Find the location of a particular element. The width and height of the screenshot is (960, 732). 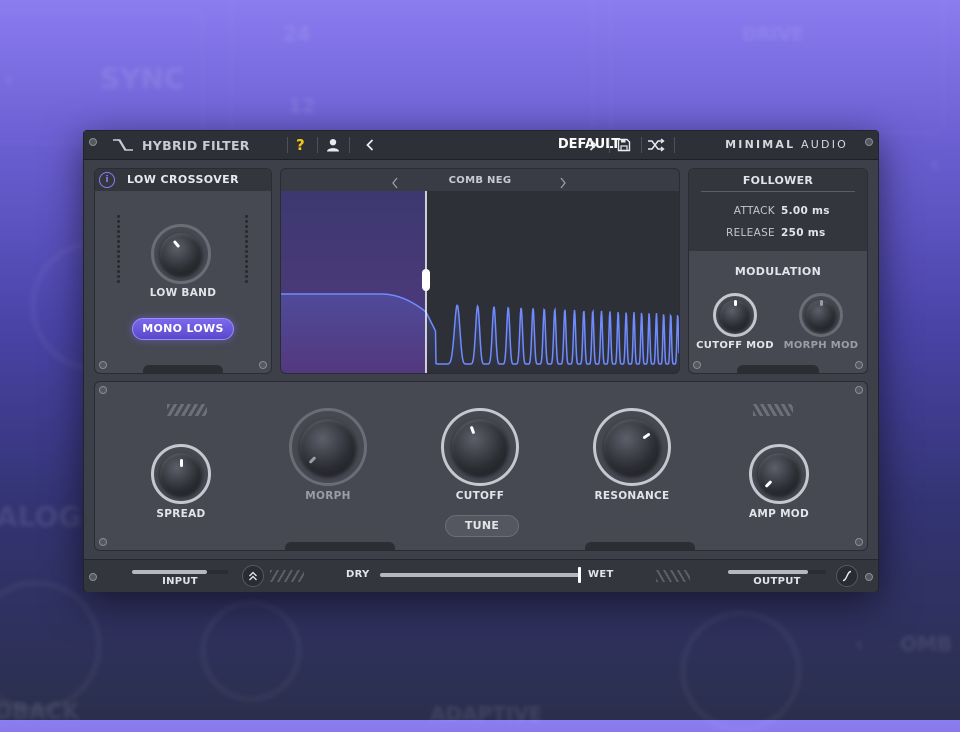

wet-label: WET is located at coordinates (601, 574).